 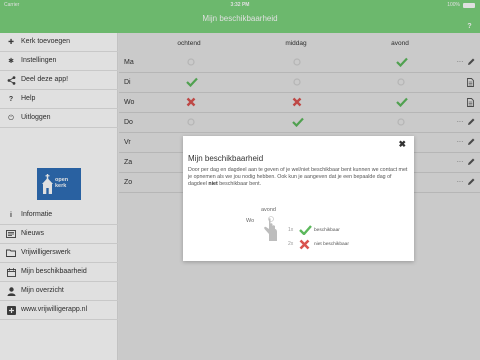 What do you see at coordinates (37, 214) in the screenshot?
I see `sidebar-item-label: Informatie` at bounding box center [37, 214].